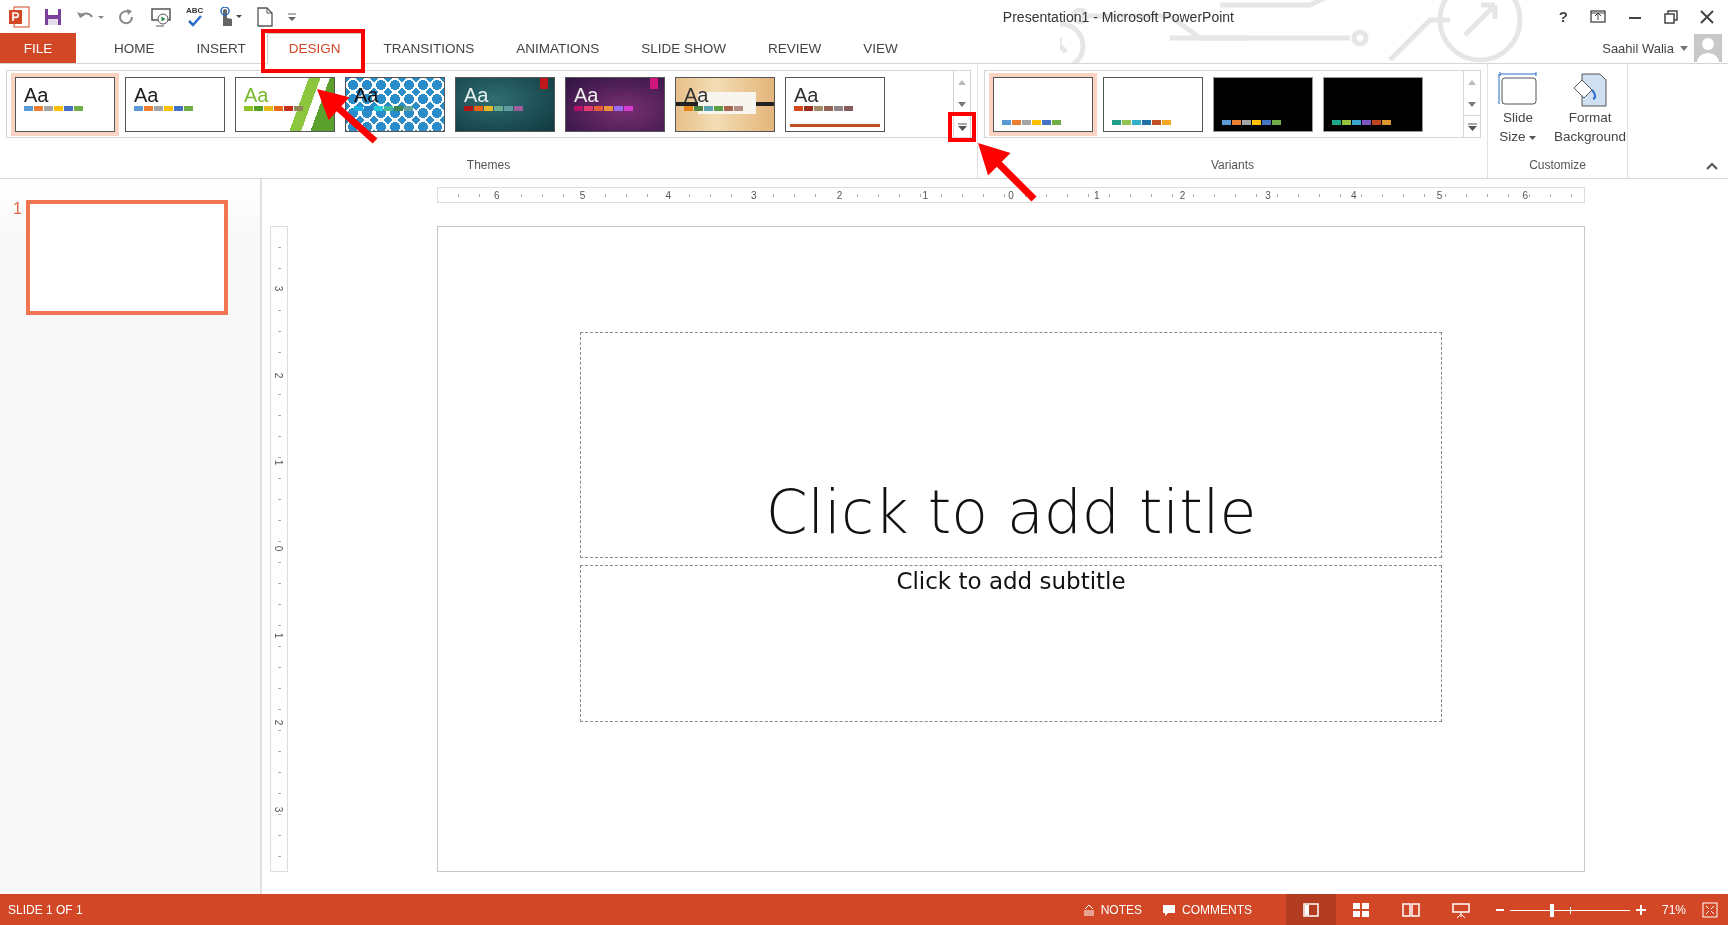 This screenshot has height=925, width=1728. Describe the element at coordinates (1673, 910) in the screenshot. I see `zoom-level: 71%` at that location.